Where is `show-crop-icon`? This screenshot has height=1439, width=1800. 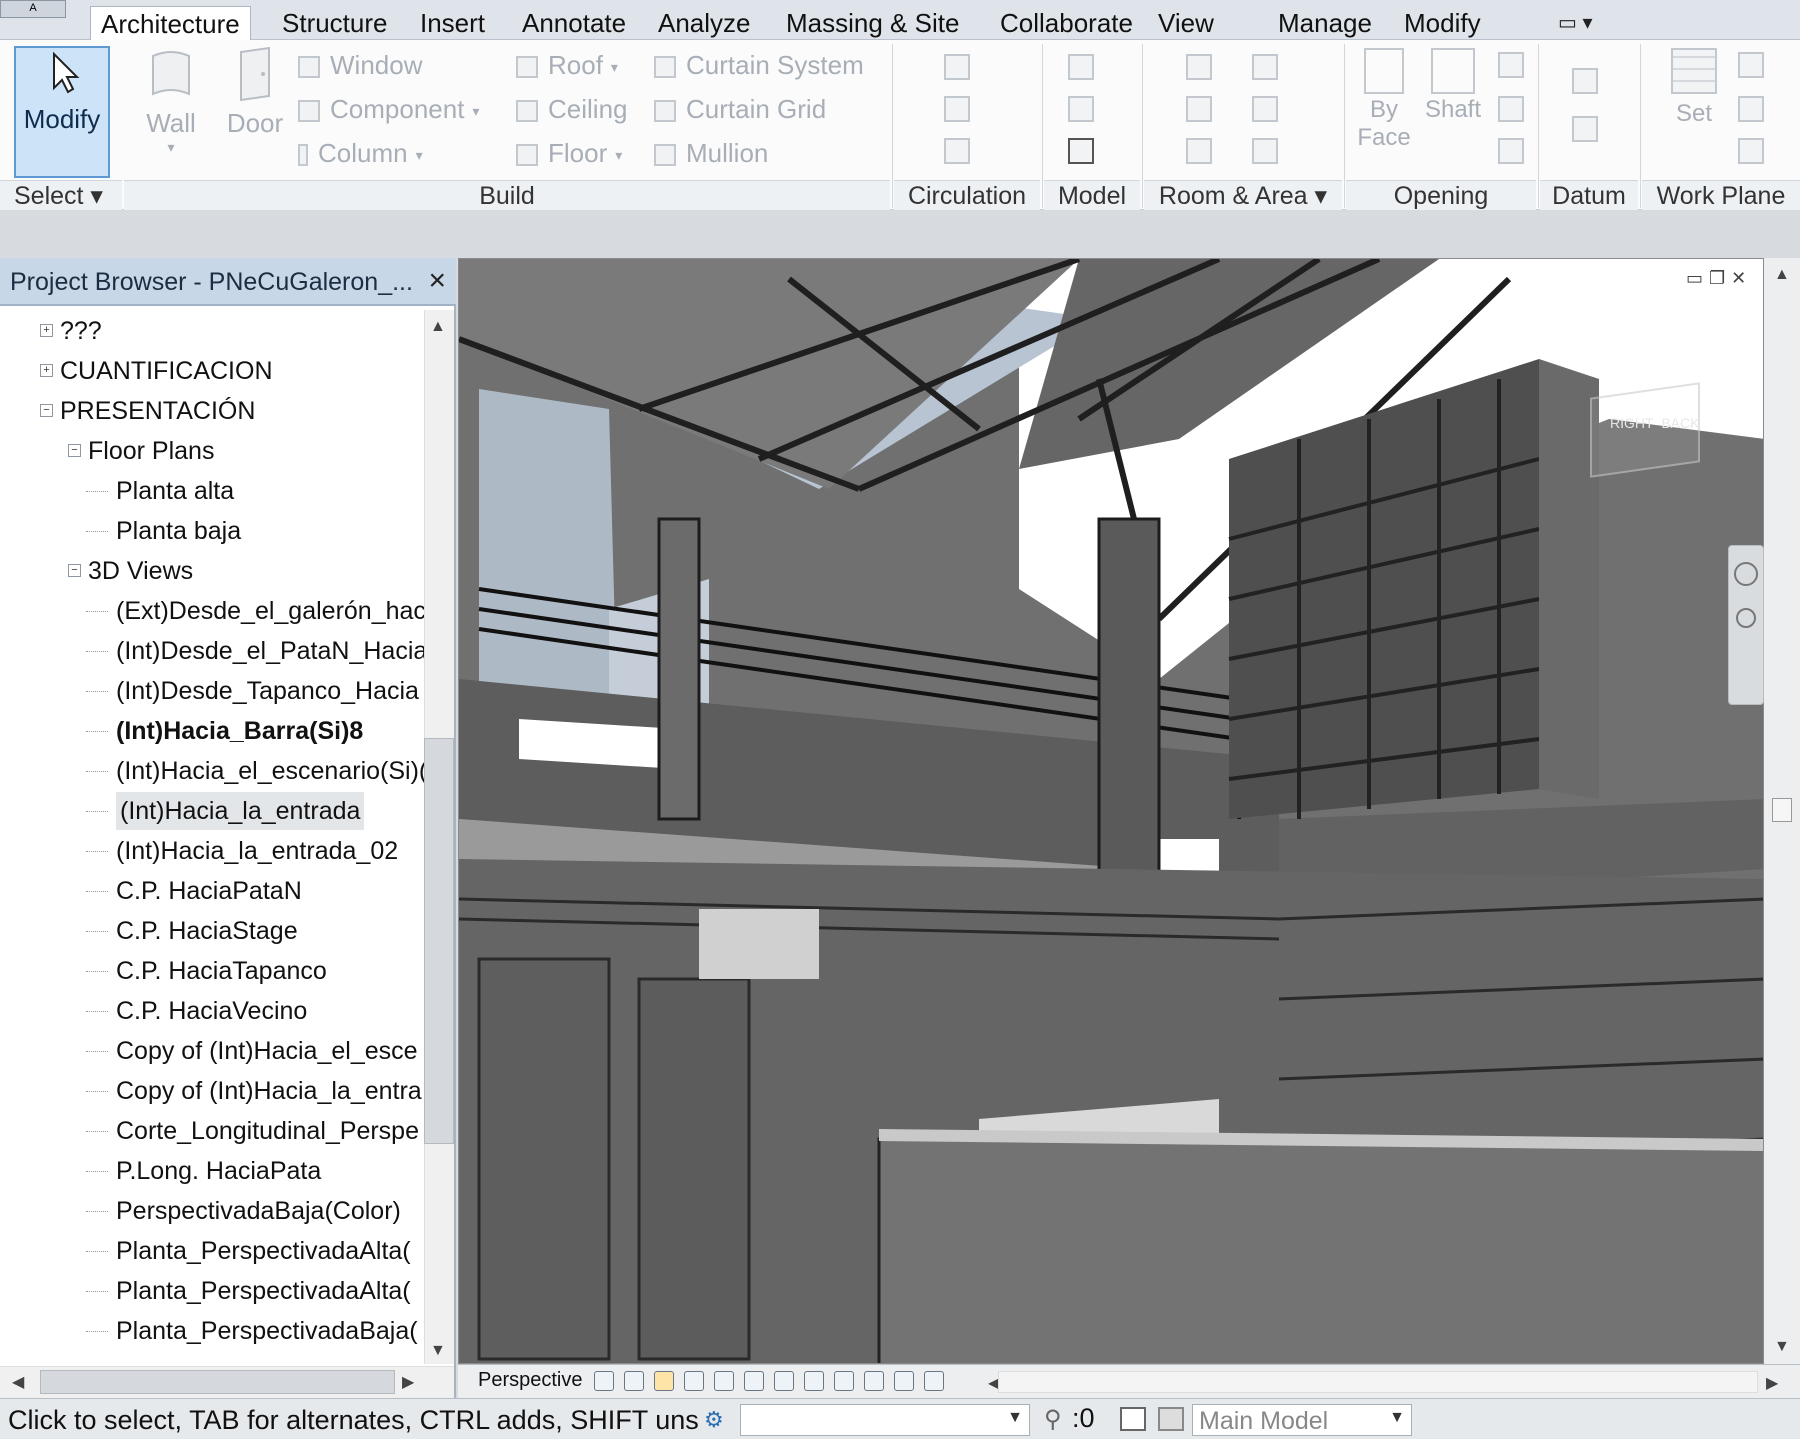
show-crop-icon is located at coordinates (784, 1381).